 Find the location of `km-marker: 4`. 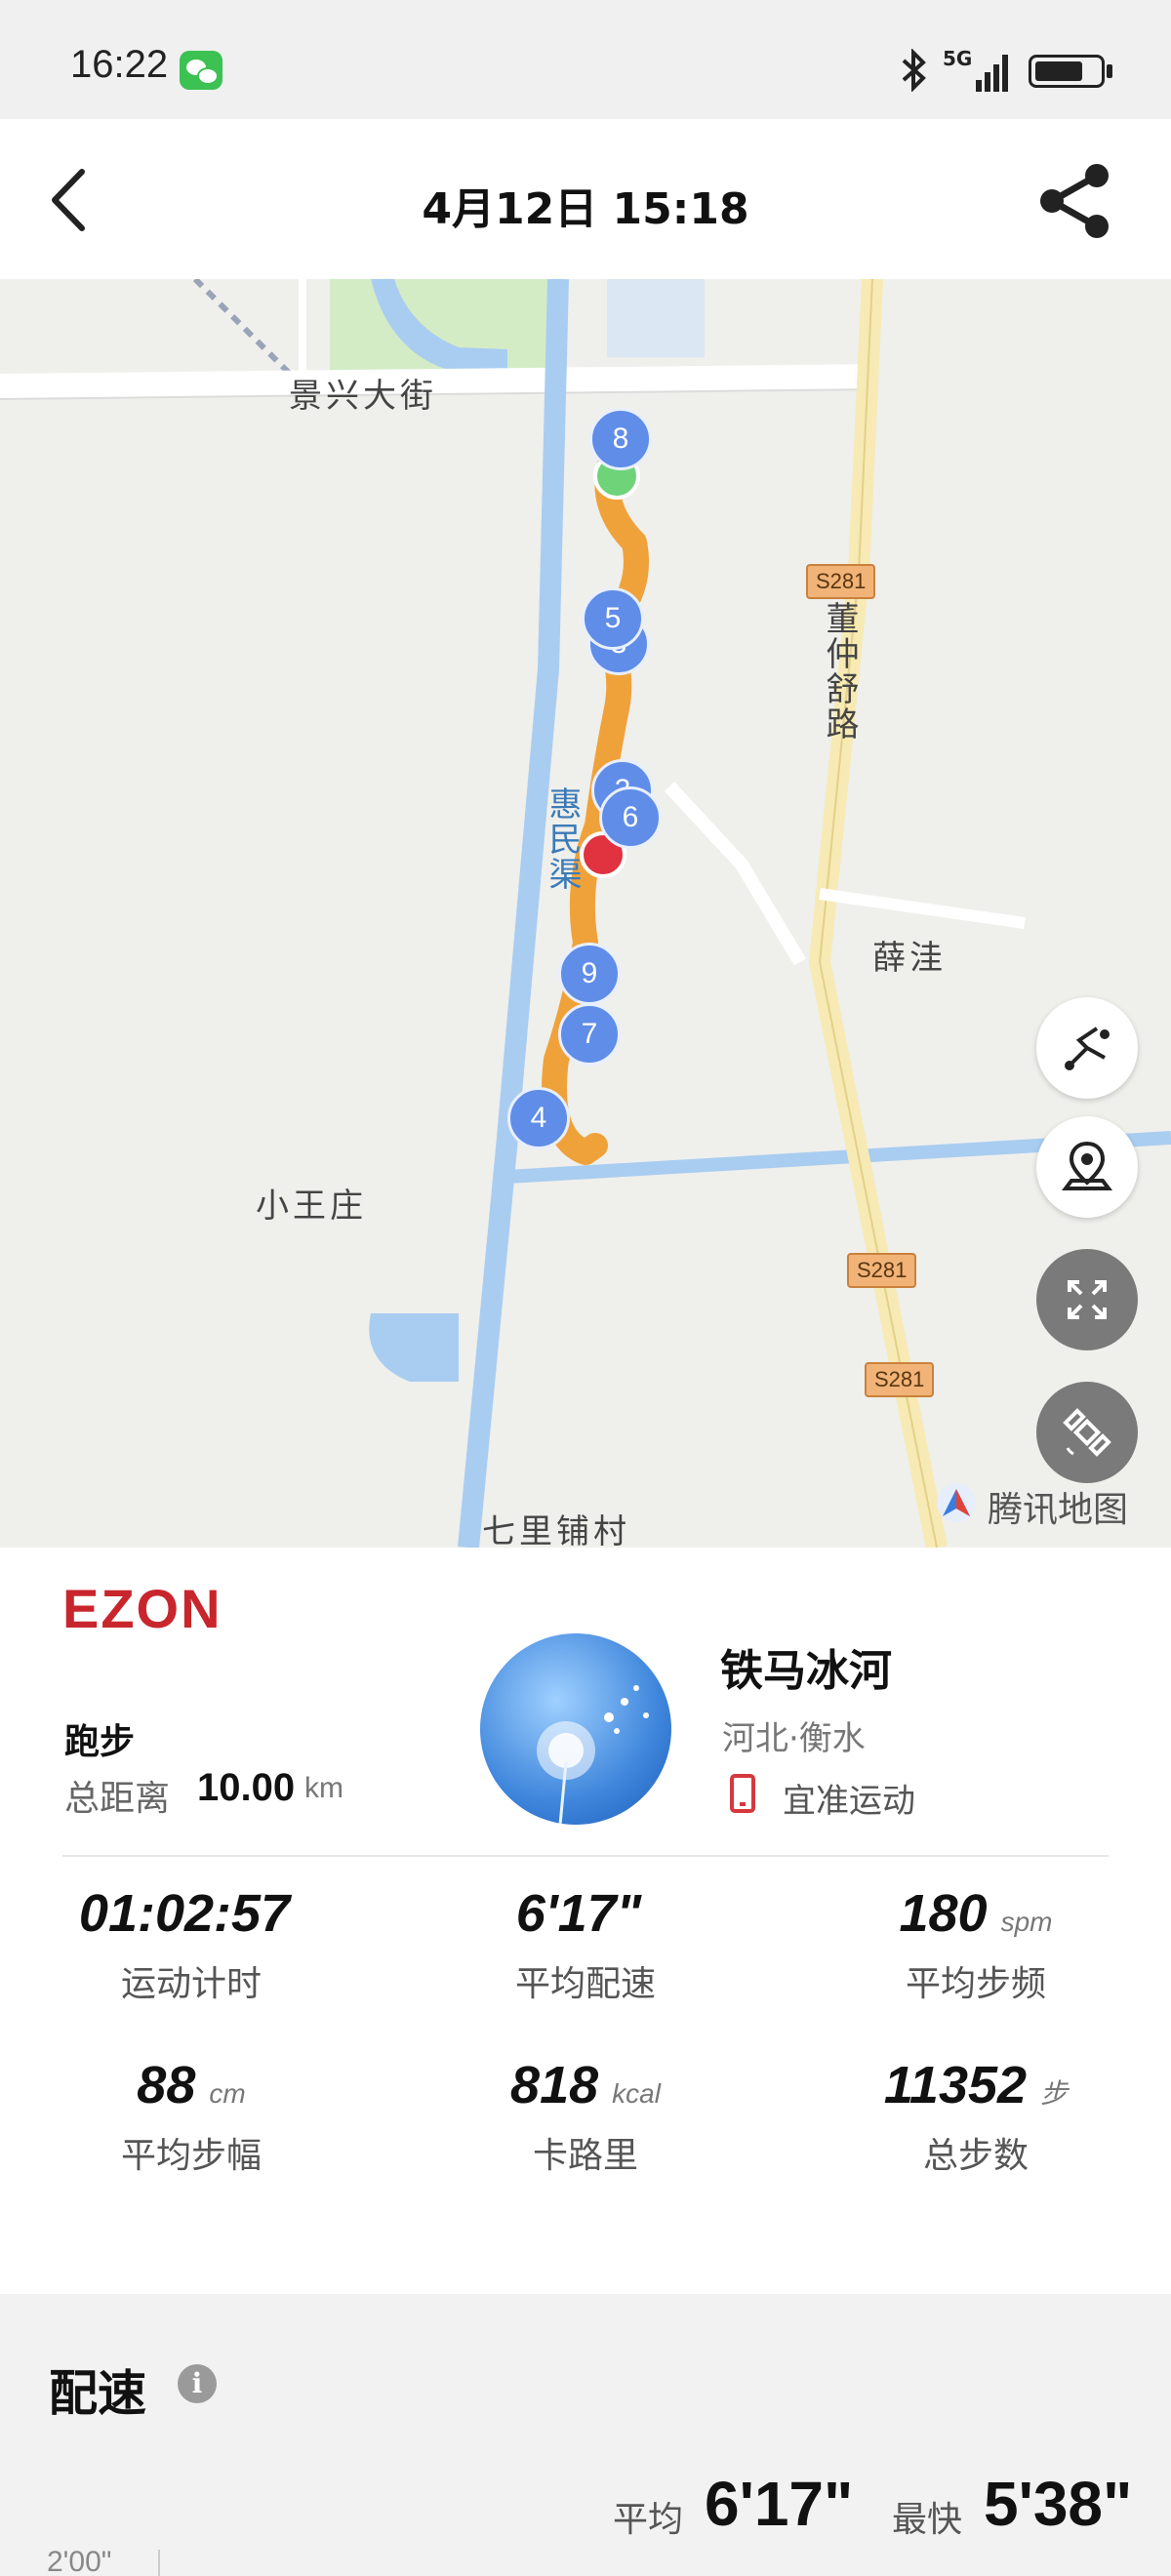

km-marker: 4 is located at coordinates (538, 1118).